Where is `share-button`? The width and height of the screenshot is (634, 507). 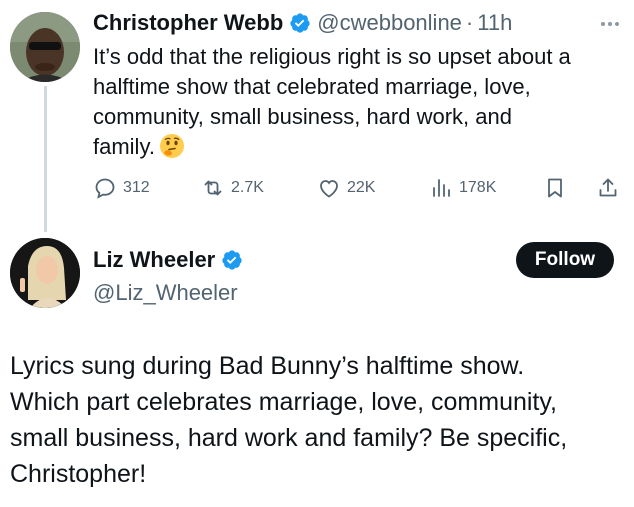
share-button is located at coordinates (608, 188).